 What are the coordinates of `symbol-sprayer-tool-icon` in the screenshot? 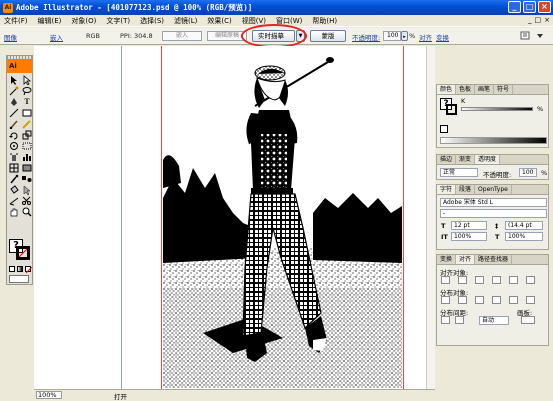 It's located at (14, 157).